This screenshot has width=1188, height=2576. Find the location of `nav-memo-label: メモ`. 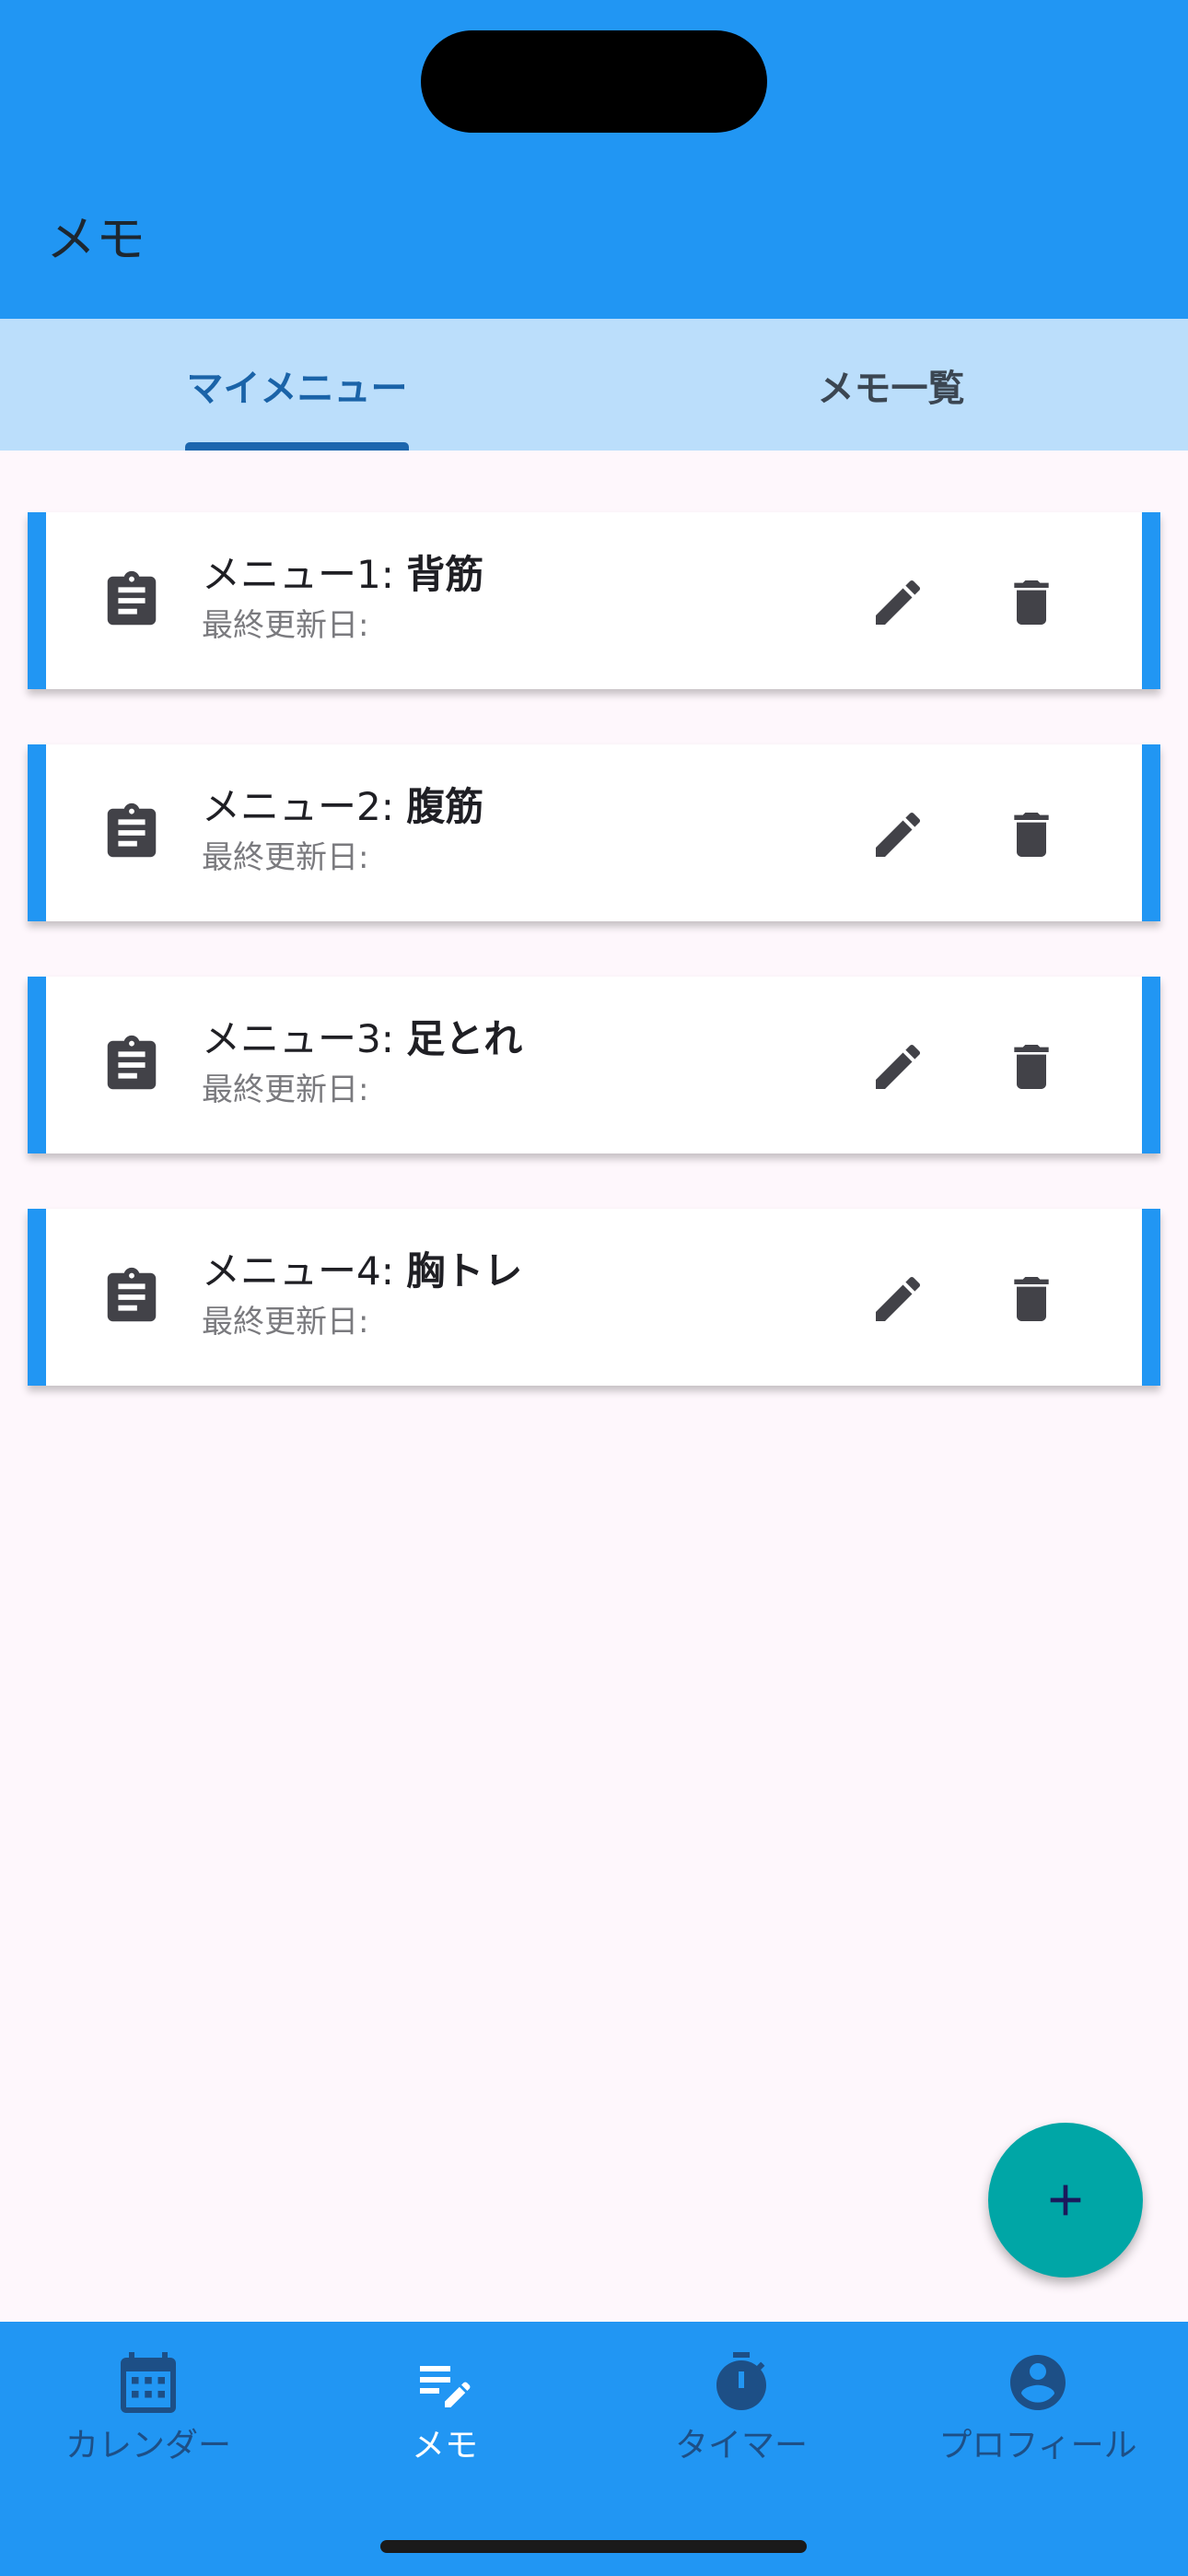

nav-memo-label: メモ is located at coordinates (444, 2446).